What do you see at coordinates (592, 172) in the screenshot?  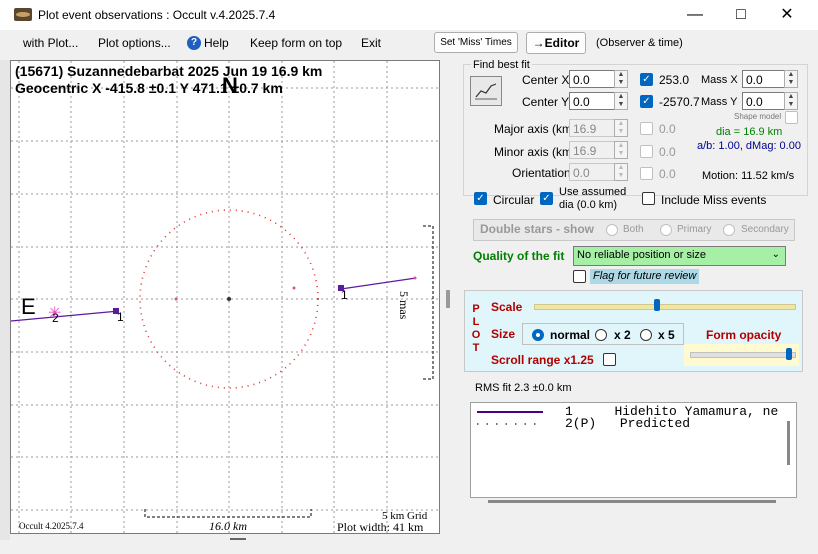 I see `orientation-input: 0.0` at bounding box center [592, 172].